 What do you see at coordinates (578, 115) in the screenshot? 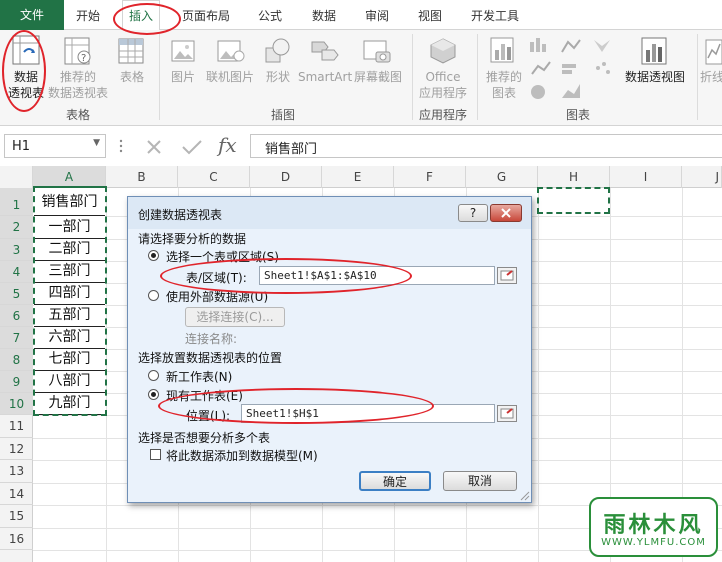
I see `group-charts-label: 图表` at bounding box center [578, 115].